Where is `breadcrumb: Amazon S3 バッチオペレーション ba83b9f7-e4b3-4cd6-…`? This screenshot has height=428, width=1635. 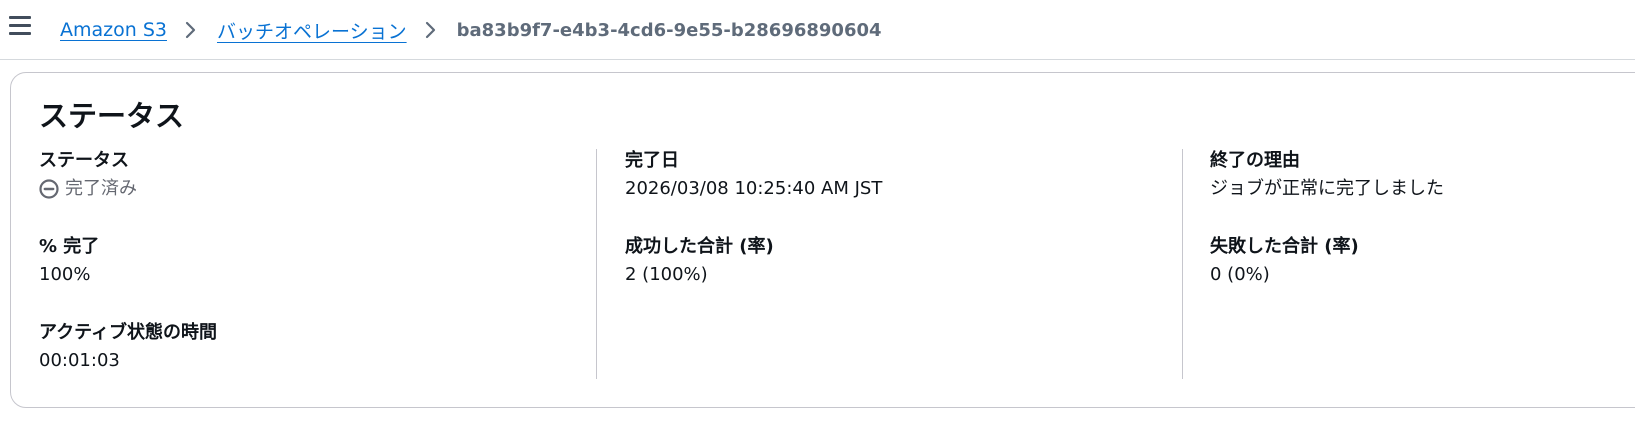 breadcrumb: Amazon S3 バッチオペレーション ba83b9f7-e4b3-4cd6-… is located at coordinates (471, 30).